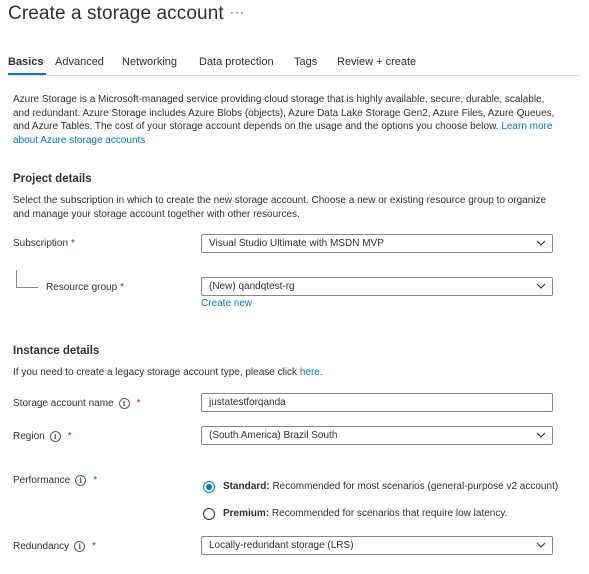 The height and width of the screenshot is (574, 589). Describe the element at coordinates (377, 435) in the screenshot. I see `region-select: (South America) Brazil South` at that location.